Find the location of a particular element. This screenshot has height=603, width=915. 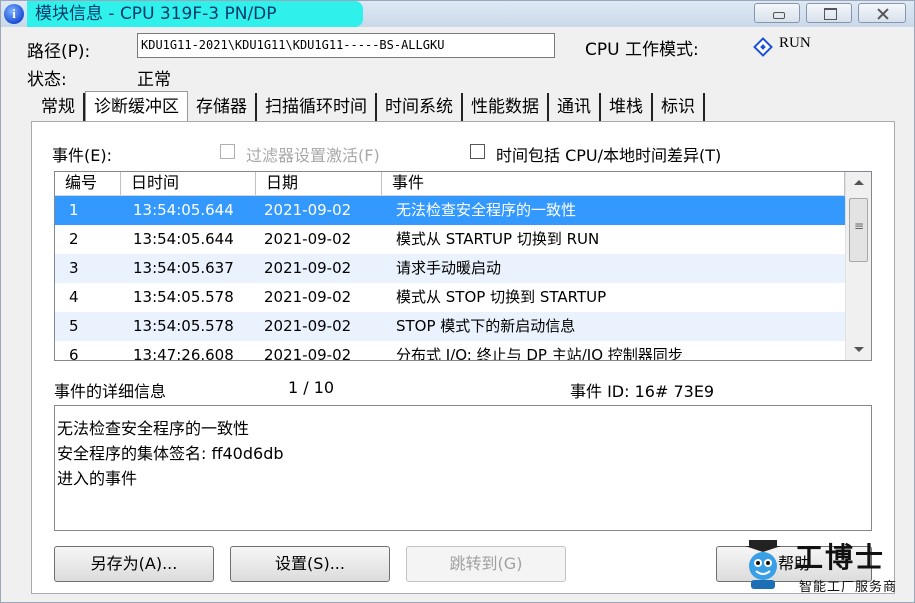

tab-bar: 常规 诊断缓冲区 存储器 扫描循环时间 时间系统 性能数据 通讯 堆栈 标识 is located at coordinates (368, 106).